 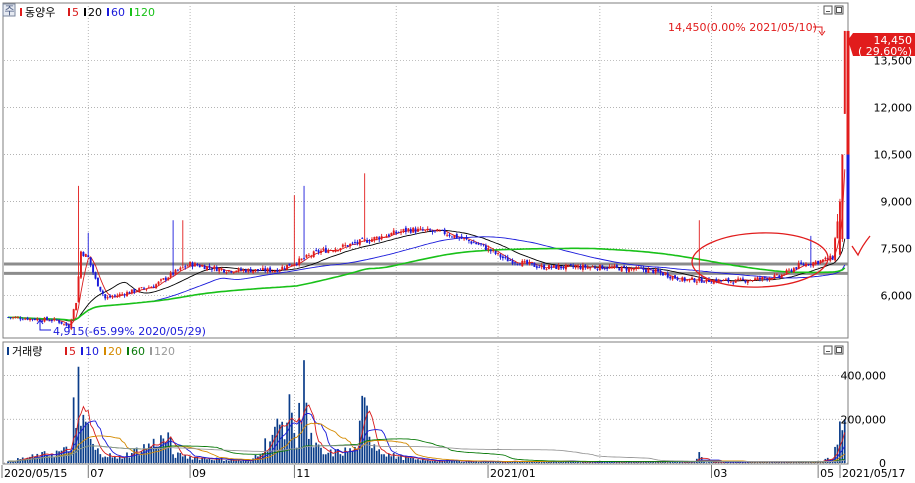 What do you see at coordinates (881, 45) in the screenshot?
I see `current-price-tag: 14,450 ( 29.60%)` at bounding box center [881, 45].